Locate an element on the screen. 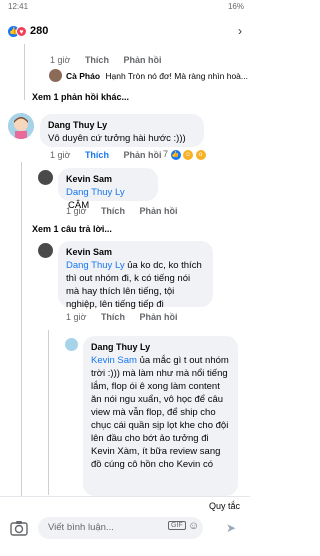 The image size is (320, 556). chevron-right-icon: › is located at coordinates (240, 31).